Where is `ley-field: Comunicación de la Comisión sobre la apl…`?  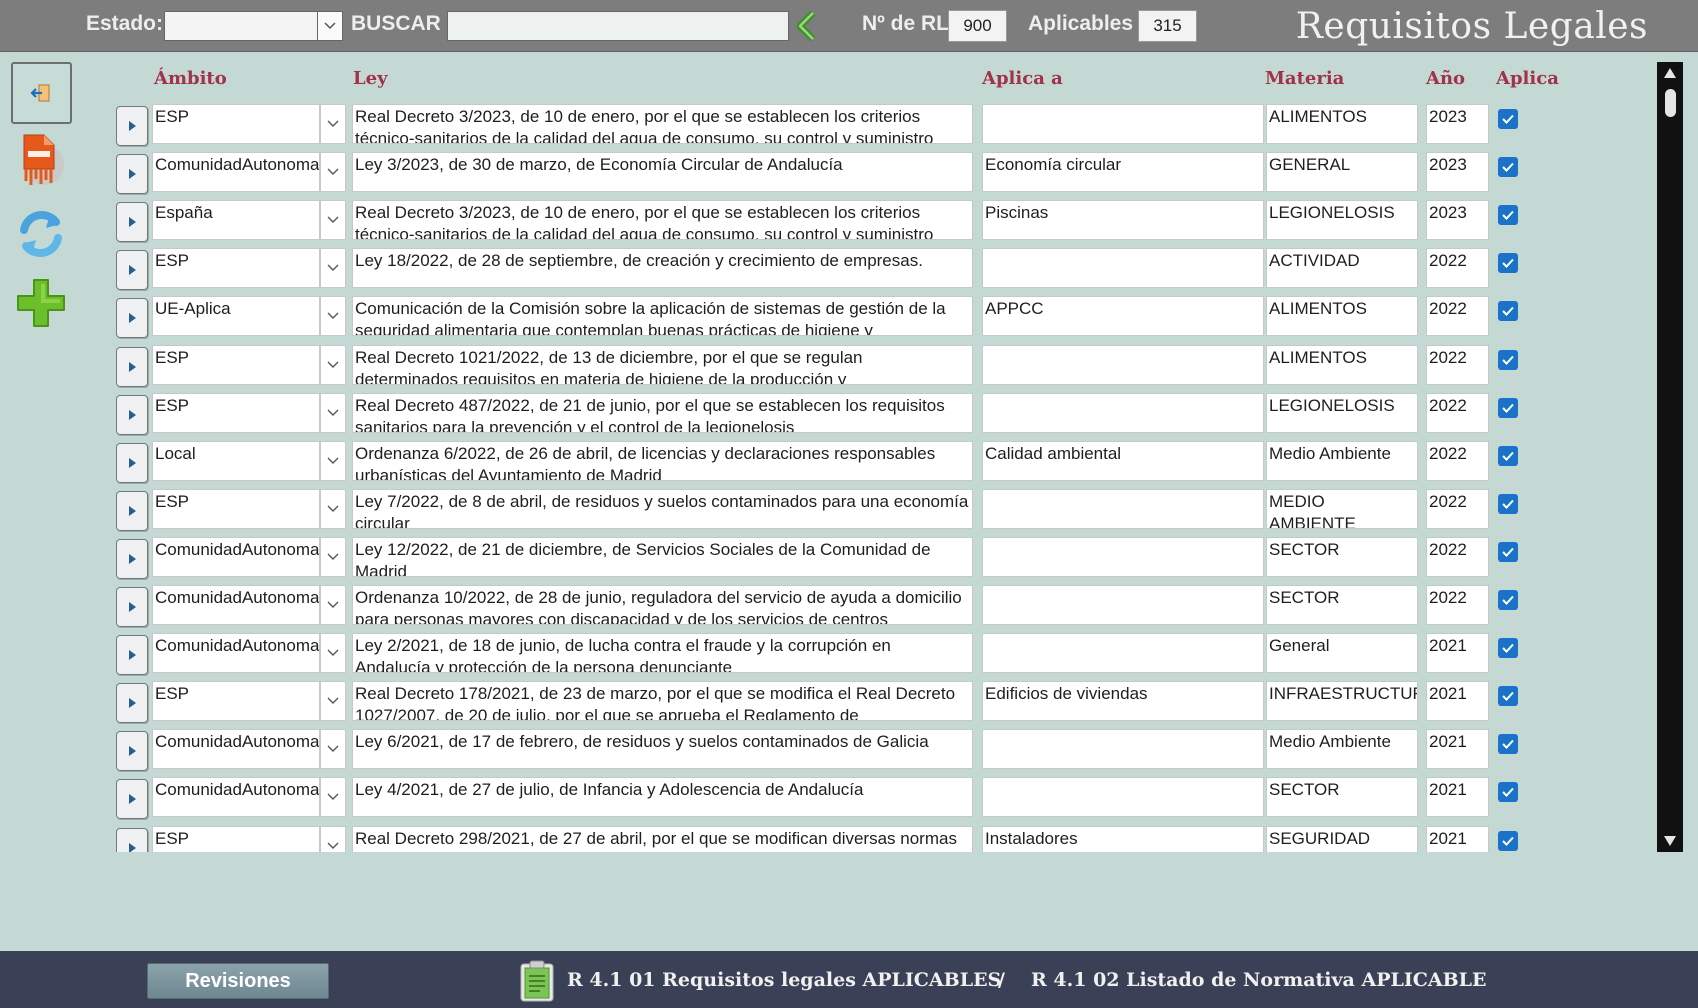 ley-field: Comunicación de la Comisión sobre la apl… is located at coordinates (662, 316).